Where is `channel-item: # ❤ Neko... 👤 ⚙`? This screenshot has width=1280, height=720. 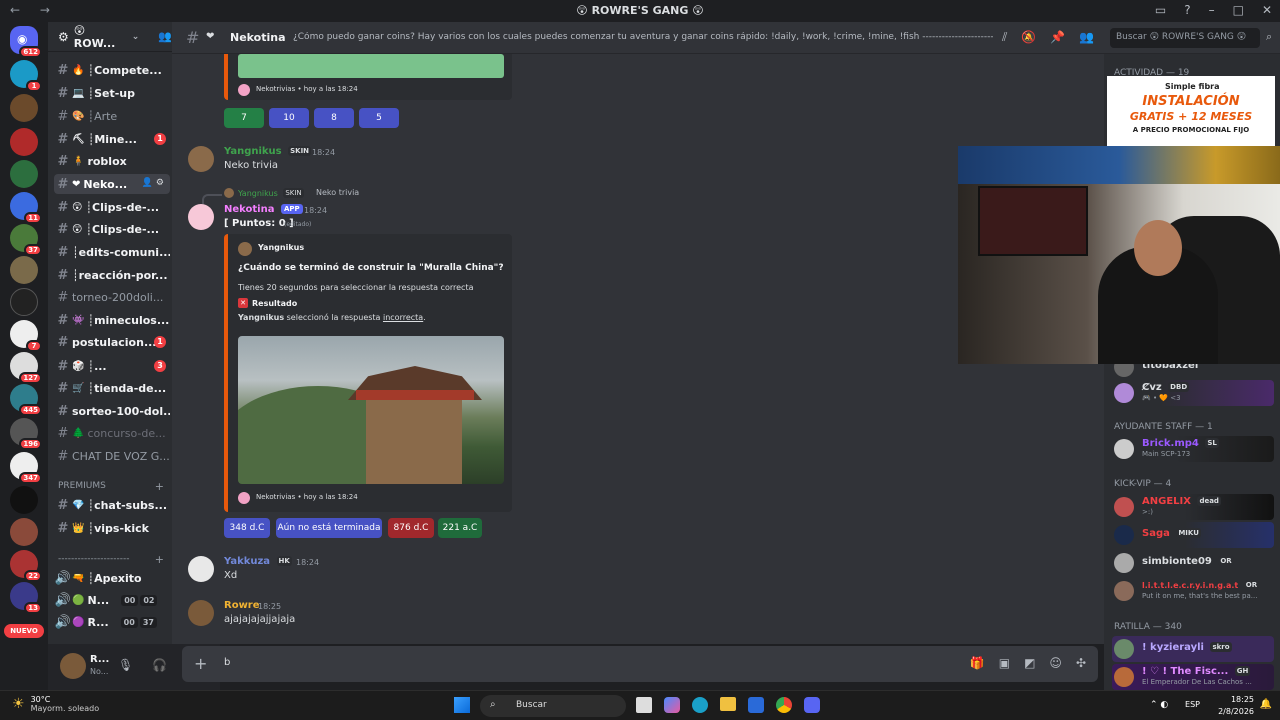
channel-item: # ❤ Neko... 👤 ⚙ is located at coordinates (112, 184).